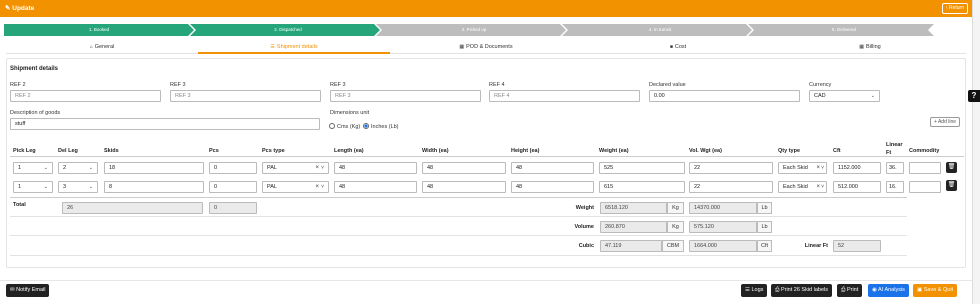 This screenshot has height=304, width=980. Describe the element at coordinates (375, 168) in the screenshot. I see `row1-length-input: 48` at that location.